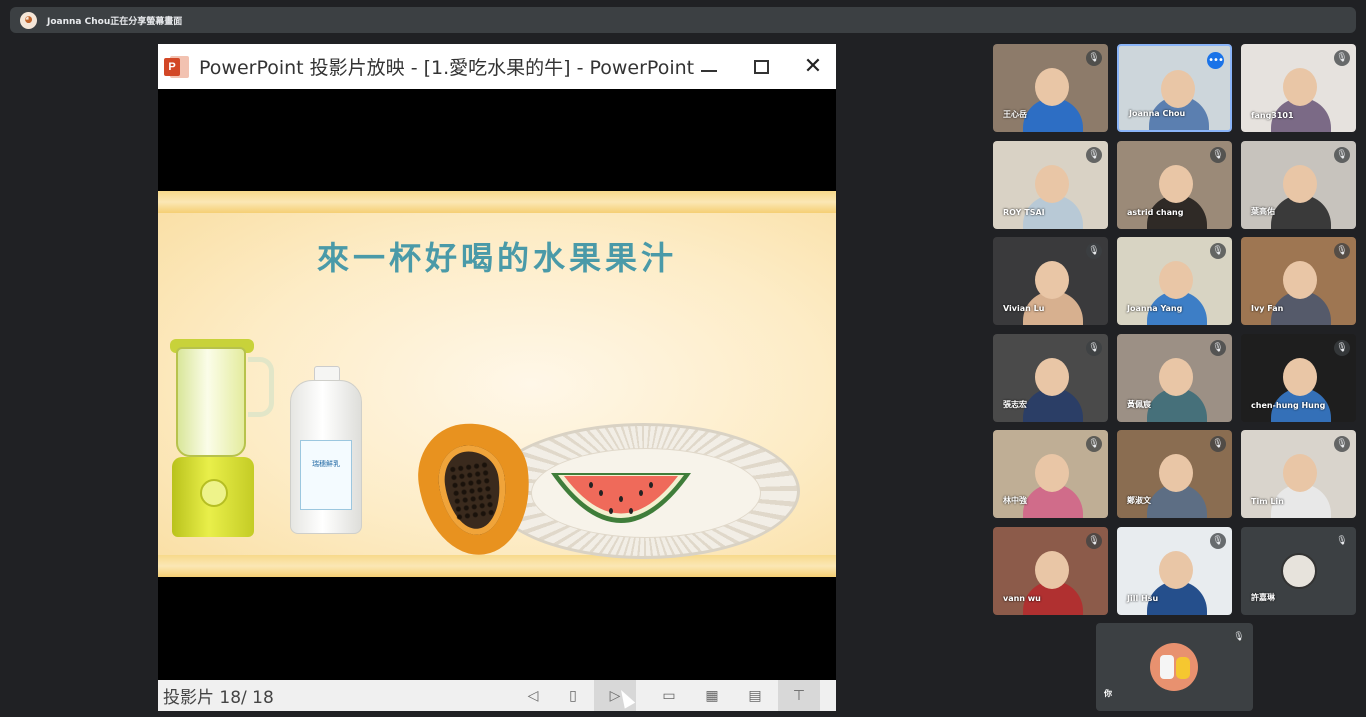  Describe the element at coordinates (1263, 597) in the screenshot. I see `participant-name: 許嘉琳` at that location.